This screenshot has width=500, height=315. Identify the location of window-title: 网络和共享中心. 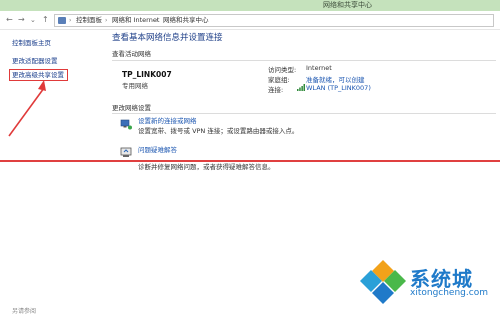
(347, 5).